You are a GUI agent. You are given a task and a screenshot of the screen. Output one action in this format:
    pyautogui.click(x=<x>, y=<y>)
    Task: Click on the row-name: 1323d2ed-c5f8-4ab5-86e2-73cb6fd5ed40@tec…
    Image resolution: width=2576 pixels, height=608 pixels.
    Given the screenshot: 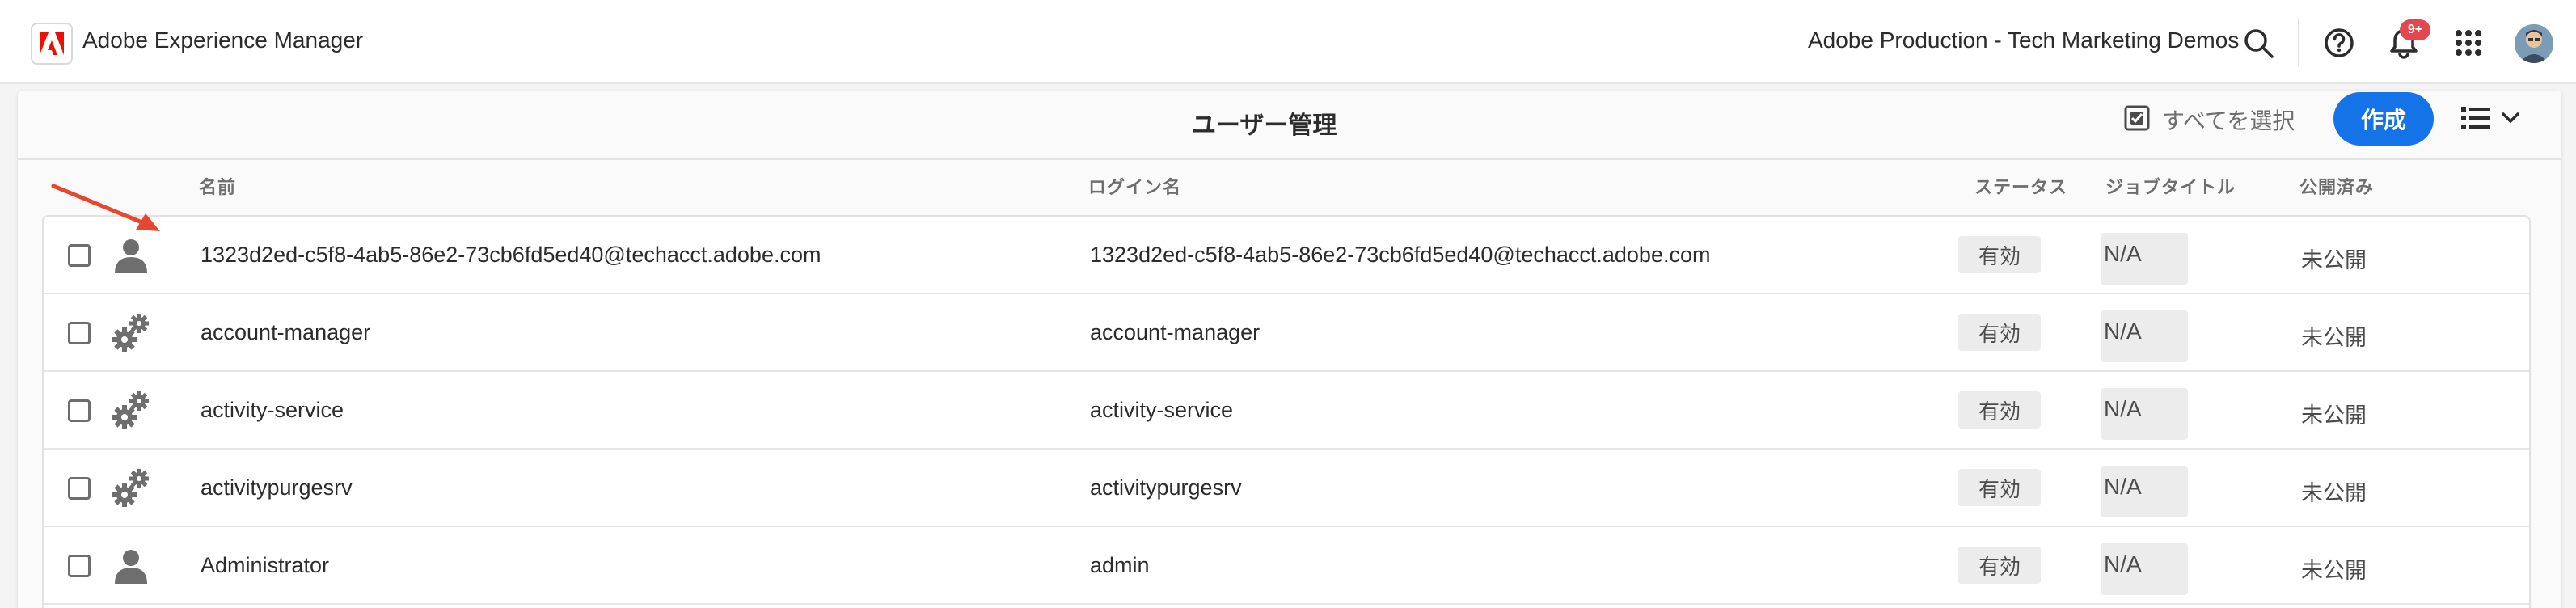 What is the action you would take?
    pyautogui.click(x=511, y=255)
    